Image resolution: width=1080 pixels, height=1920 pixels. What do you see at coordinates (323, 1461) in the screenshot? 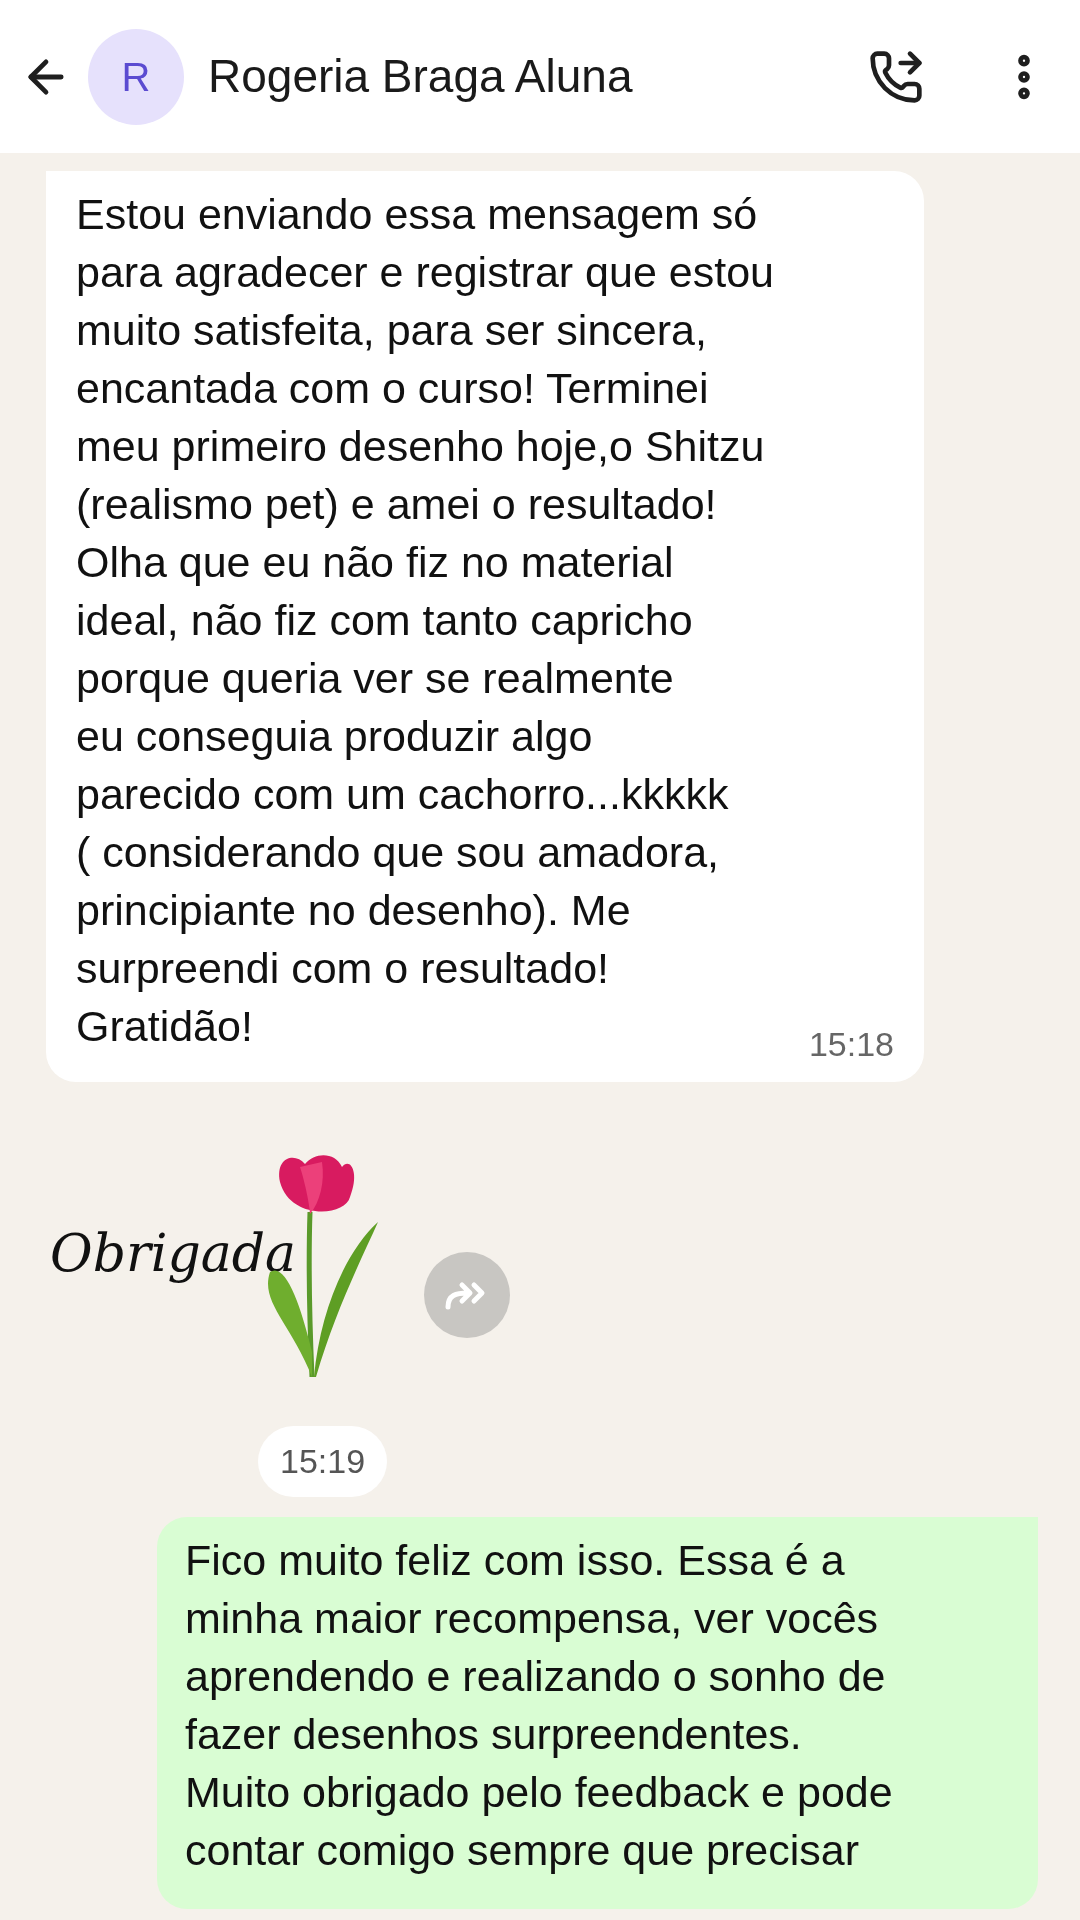
I see `message-time: 15:19` at bounding box center [323, 1461].